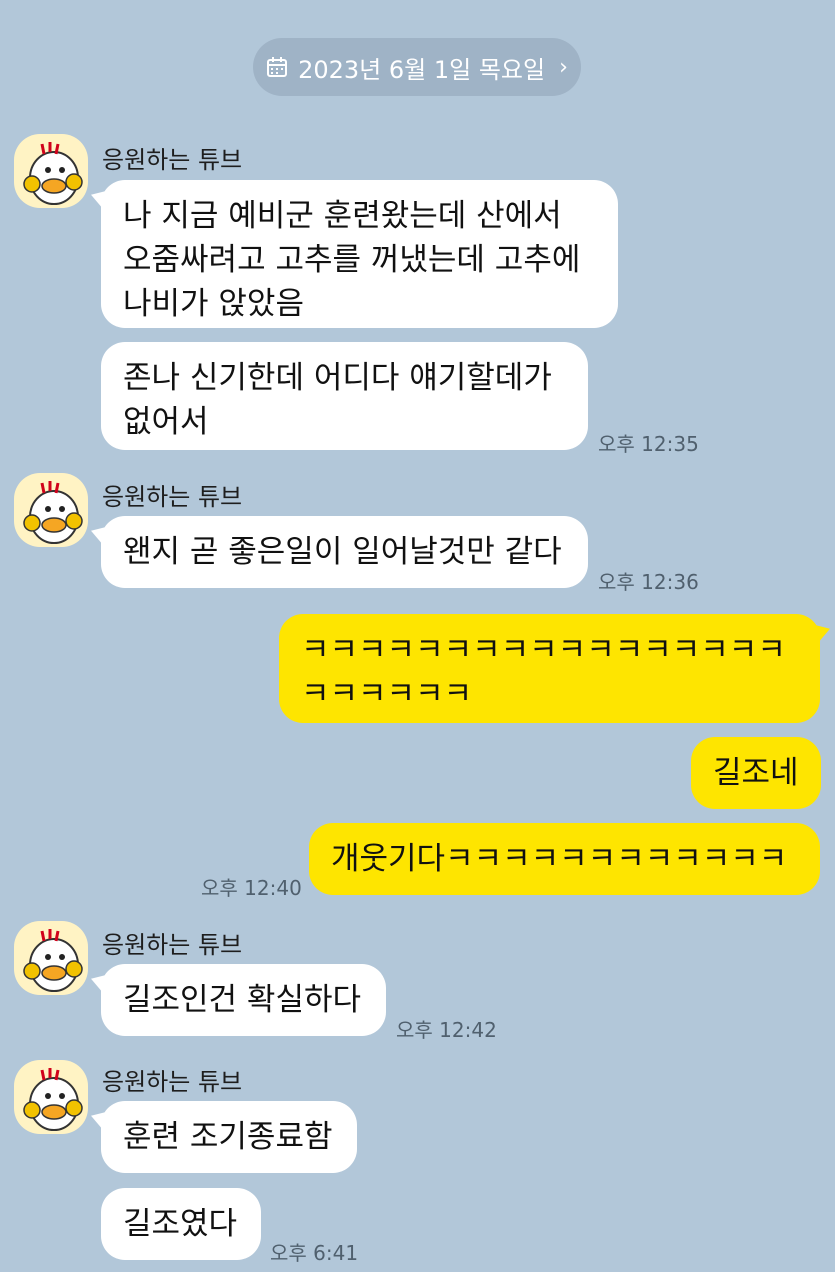 The width and height of the screenshot is (835, 1272). Describe the element at coordinates (549, 668) in the screenshot. I see `message-bubble-outgoing: ㅋㅋㅋㅋㅋㅋㅋㅋㅋㅋㅋㅋㅋㅋㅋㅋㅋ ㅋㅋㅋㅋㅋㅋ` at that location.